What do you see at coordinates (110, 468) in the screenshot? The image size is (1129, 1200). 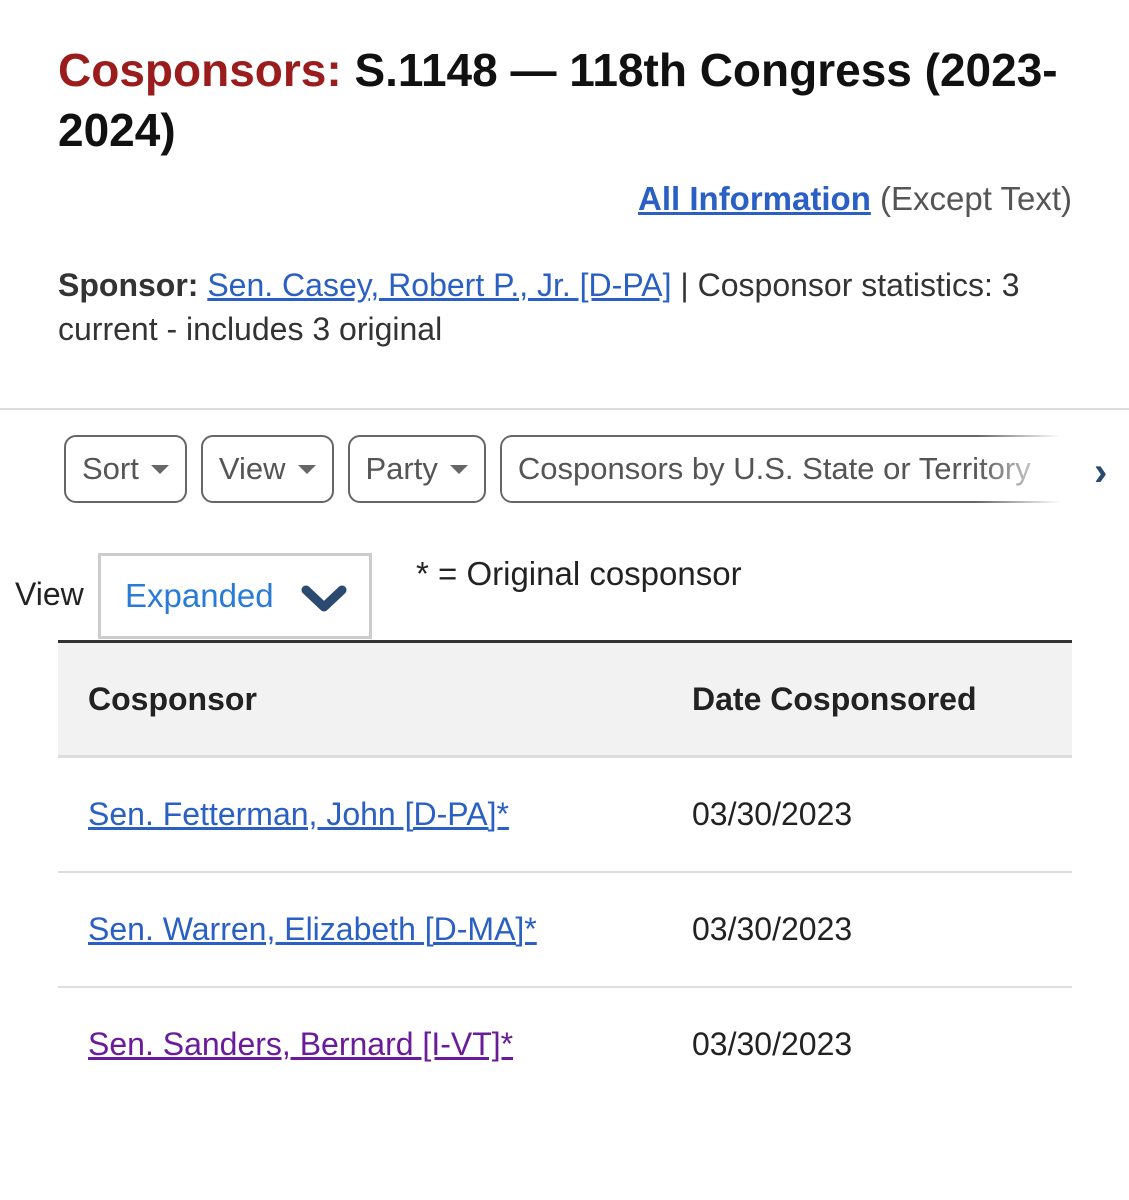 I see `sort-label: Sort` at bounding box center [110, 468].